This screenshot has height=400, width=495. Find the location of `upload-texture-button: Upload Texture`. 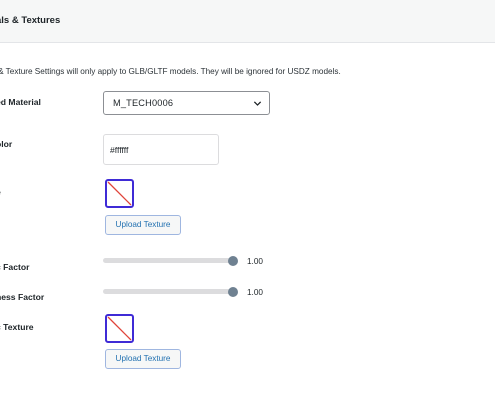

upload-texture-button: Upload Texture is located at coordinates (143, 225).